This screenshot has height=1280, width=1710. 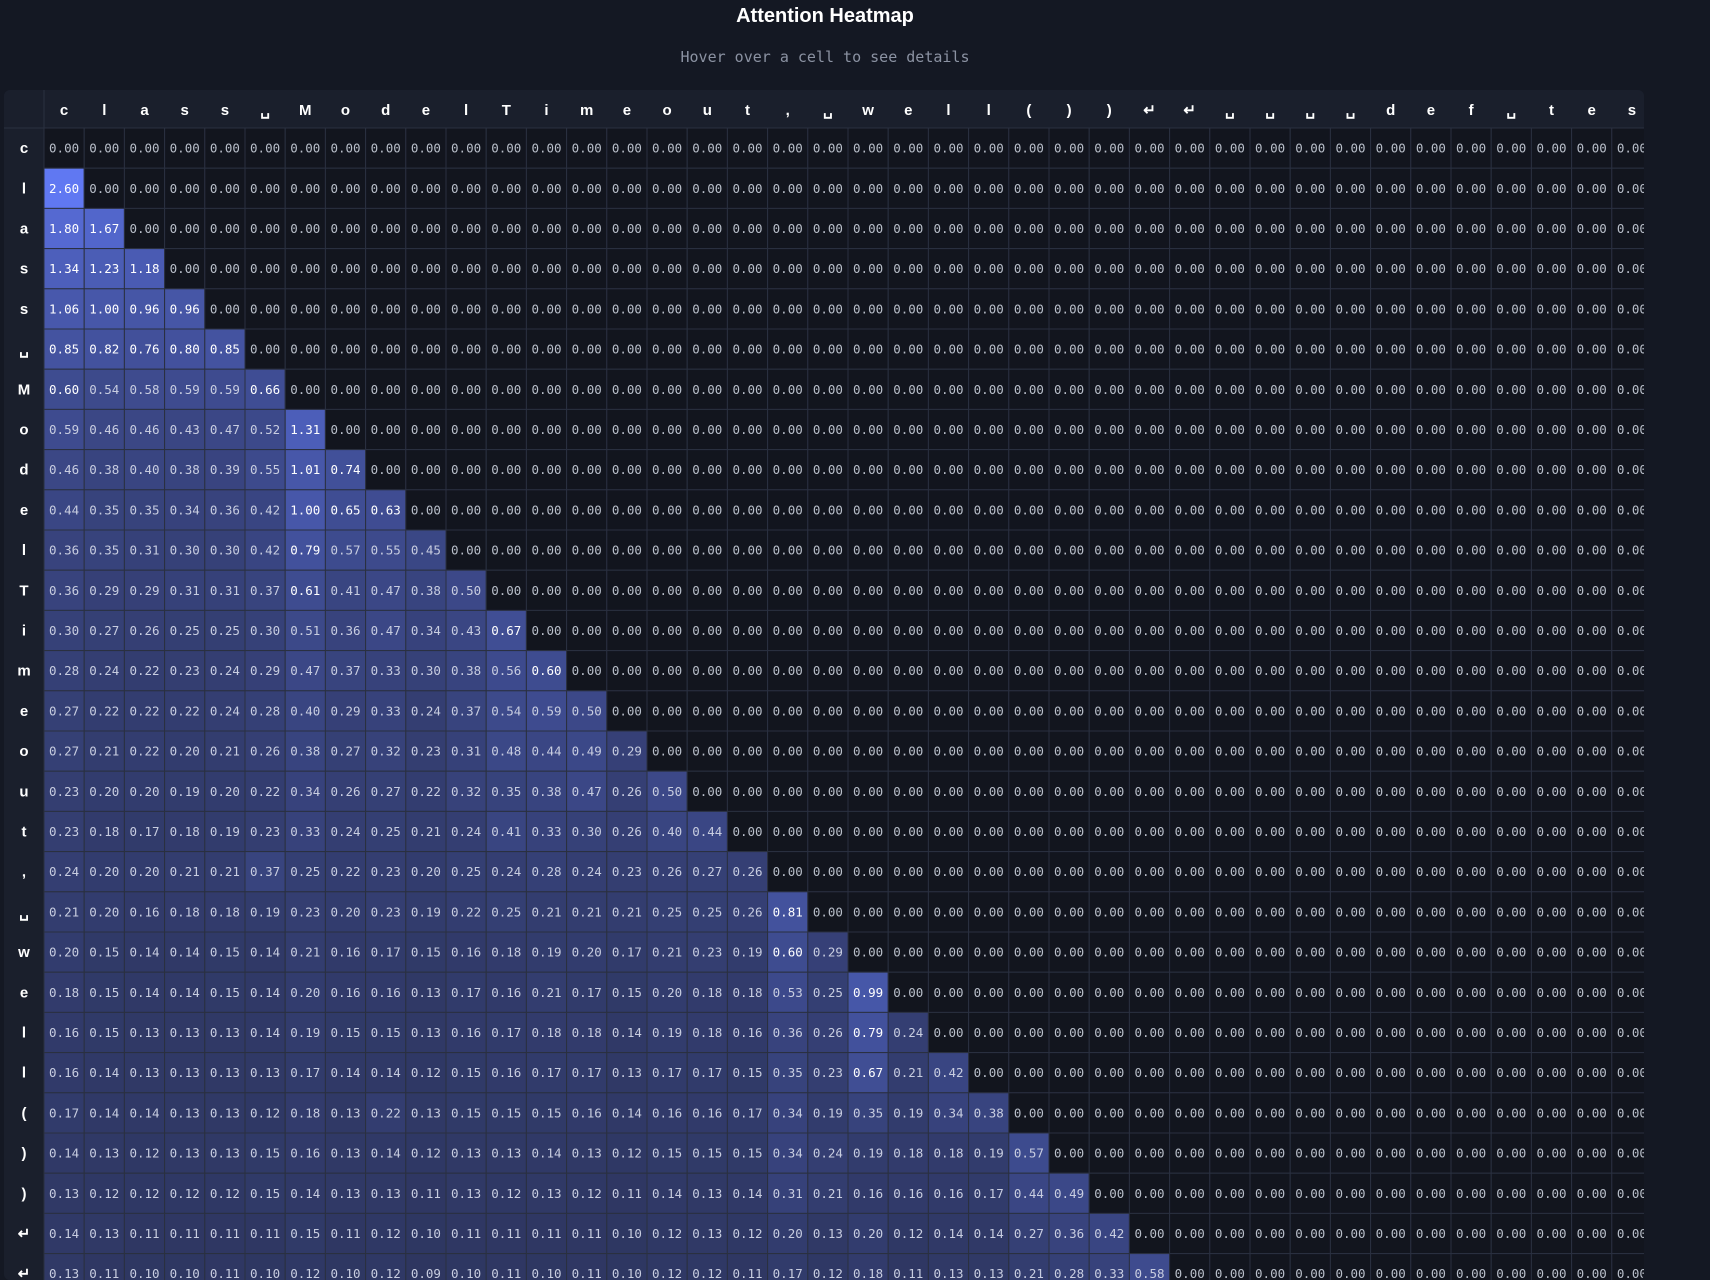 I want to click on cell-value-label: 0.50, so click(x=466, y=590).